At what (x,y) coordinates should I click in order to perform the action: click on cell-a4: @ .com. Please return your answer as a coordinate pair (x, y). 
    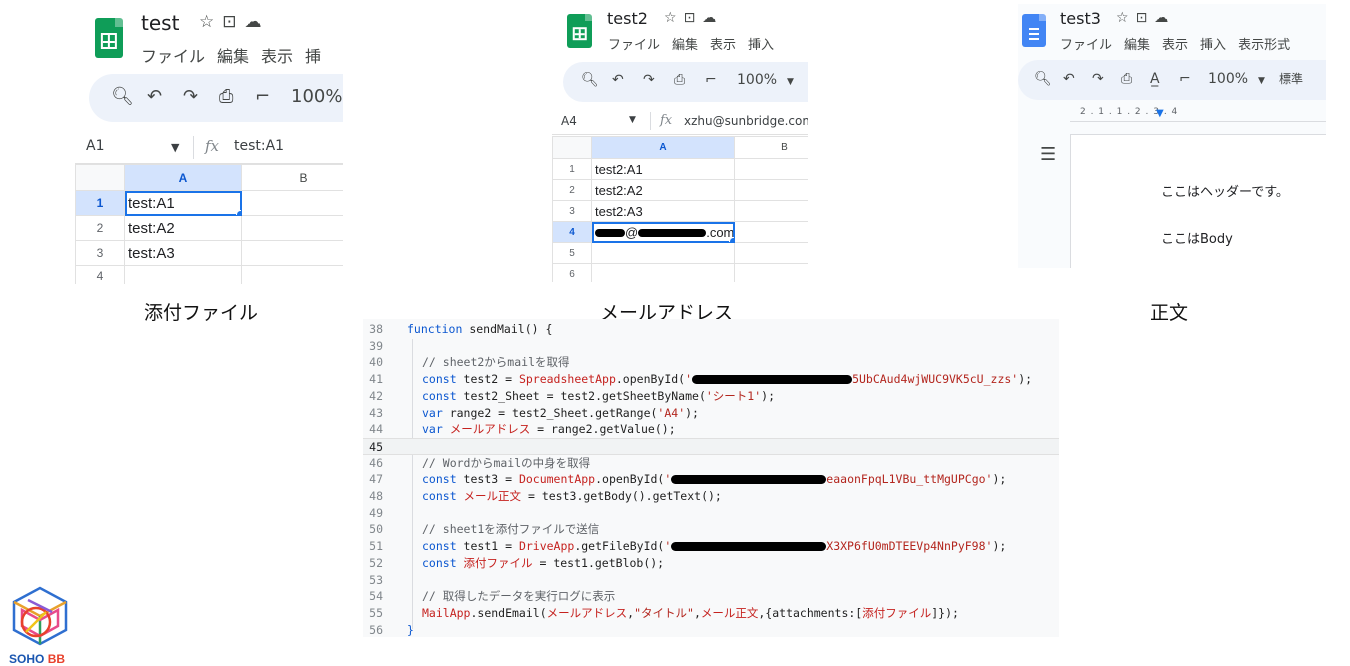
    Looking at the image, I should click on (663, 232).